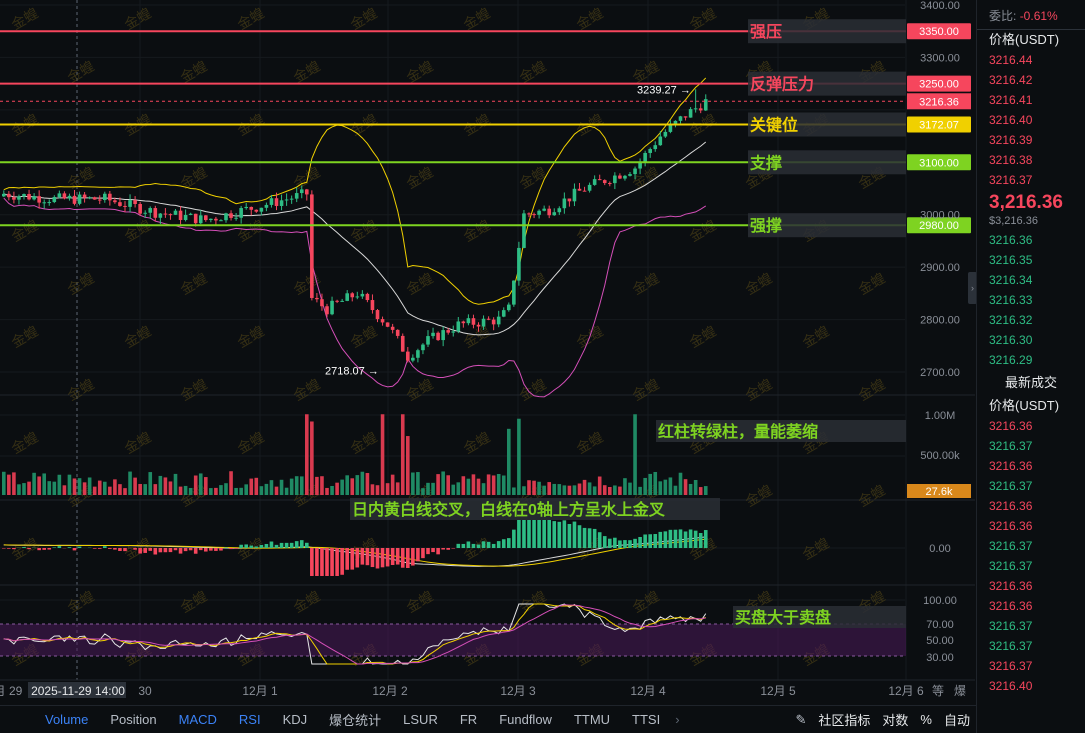  Describe the element at coordinates (926, 719) in the screenshot. I see `percent-toggle: %` at that location.